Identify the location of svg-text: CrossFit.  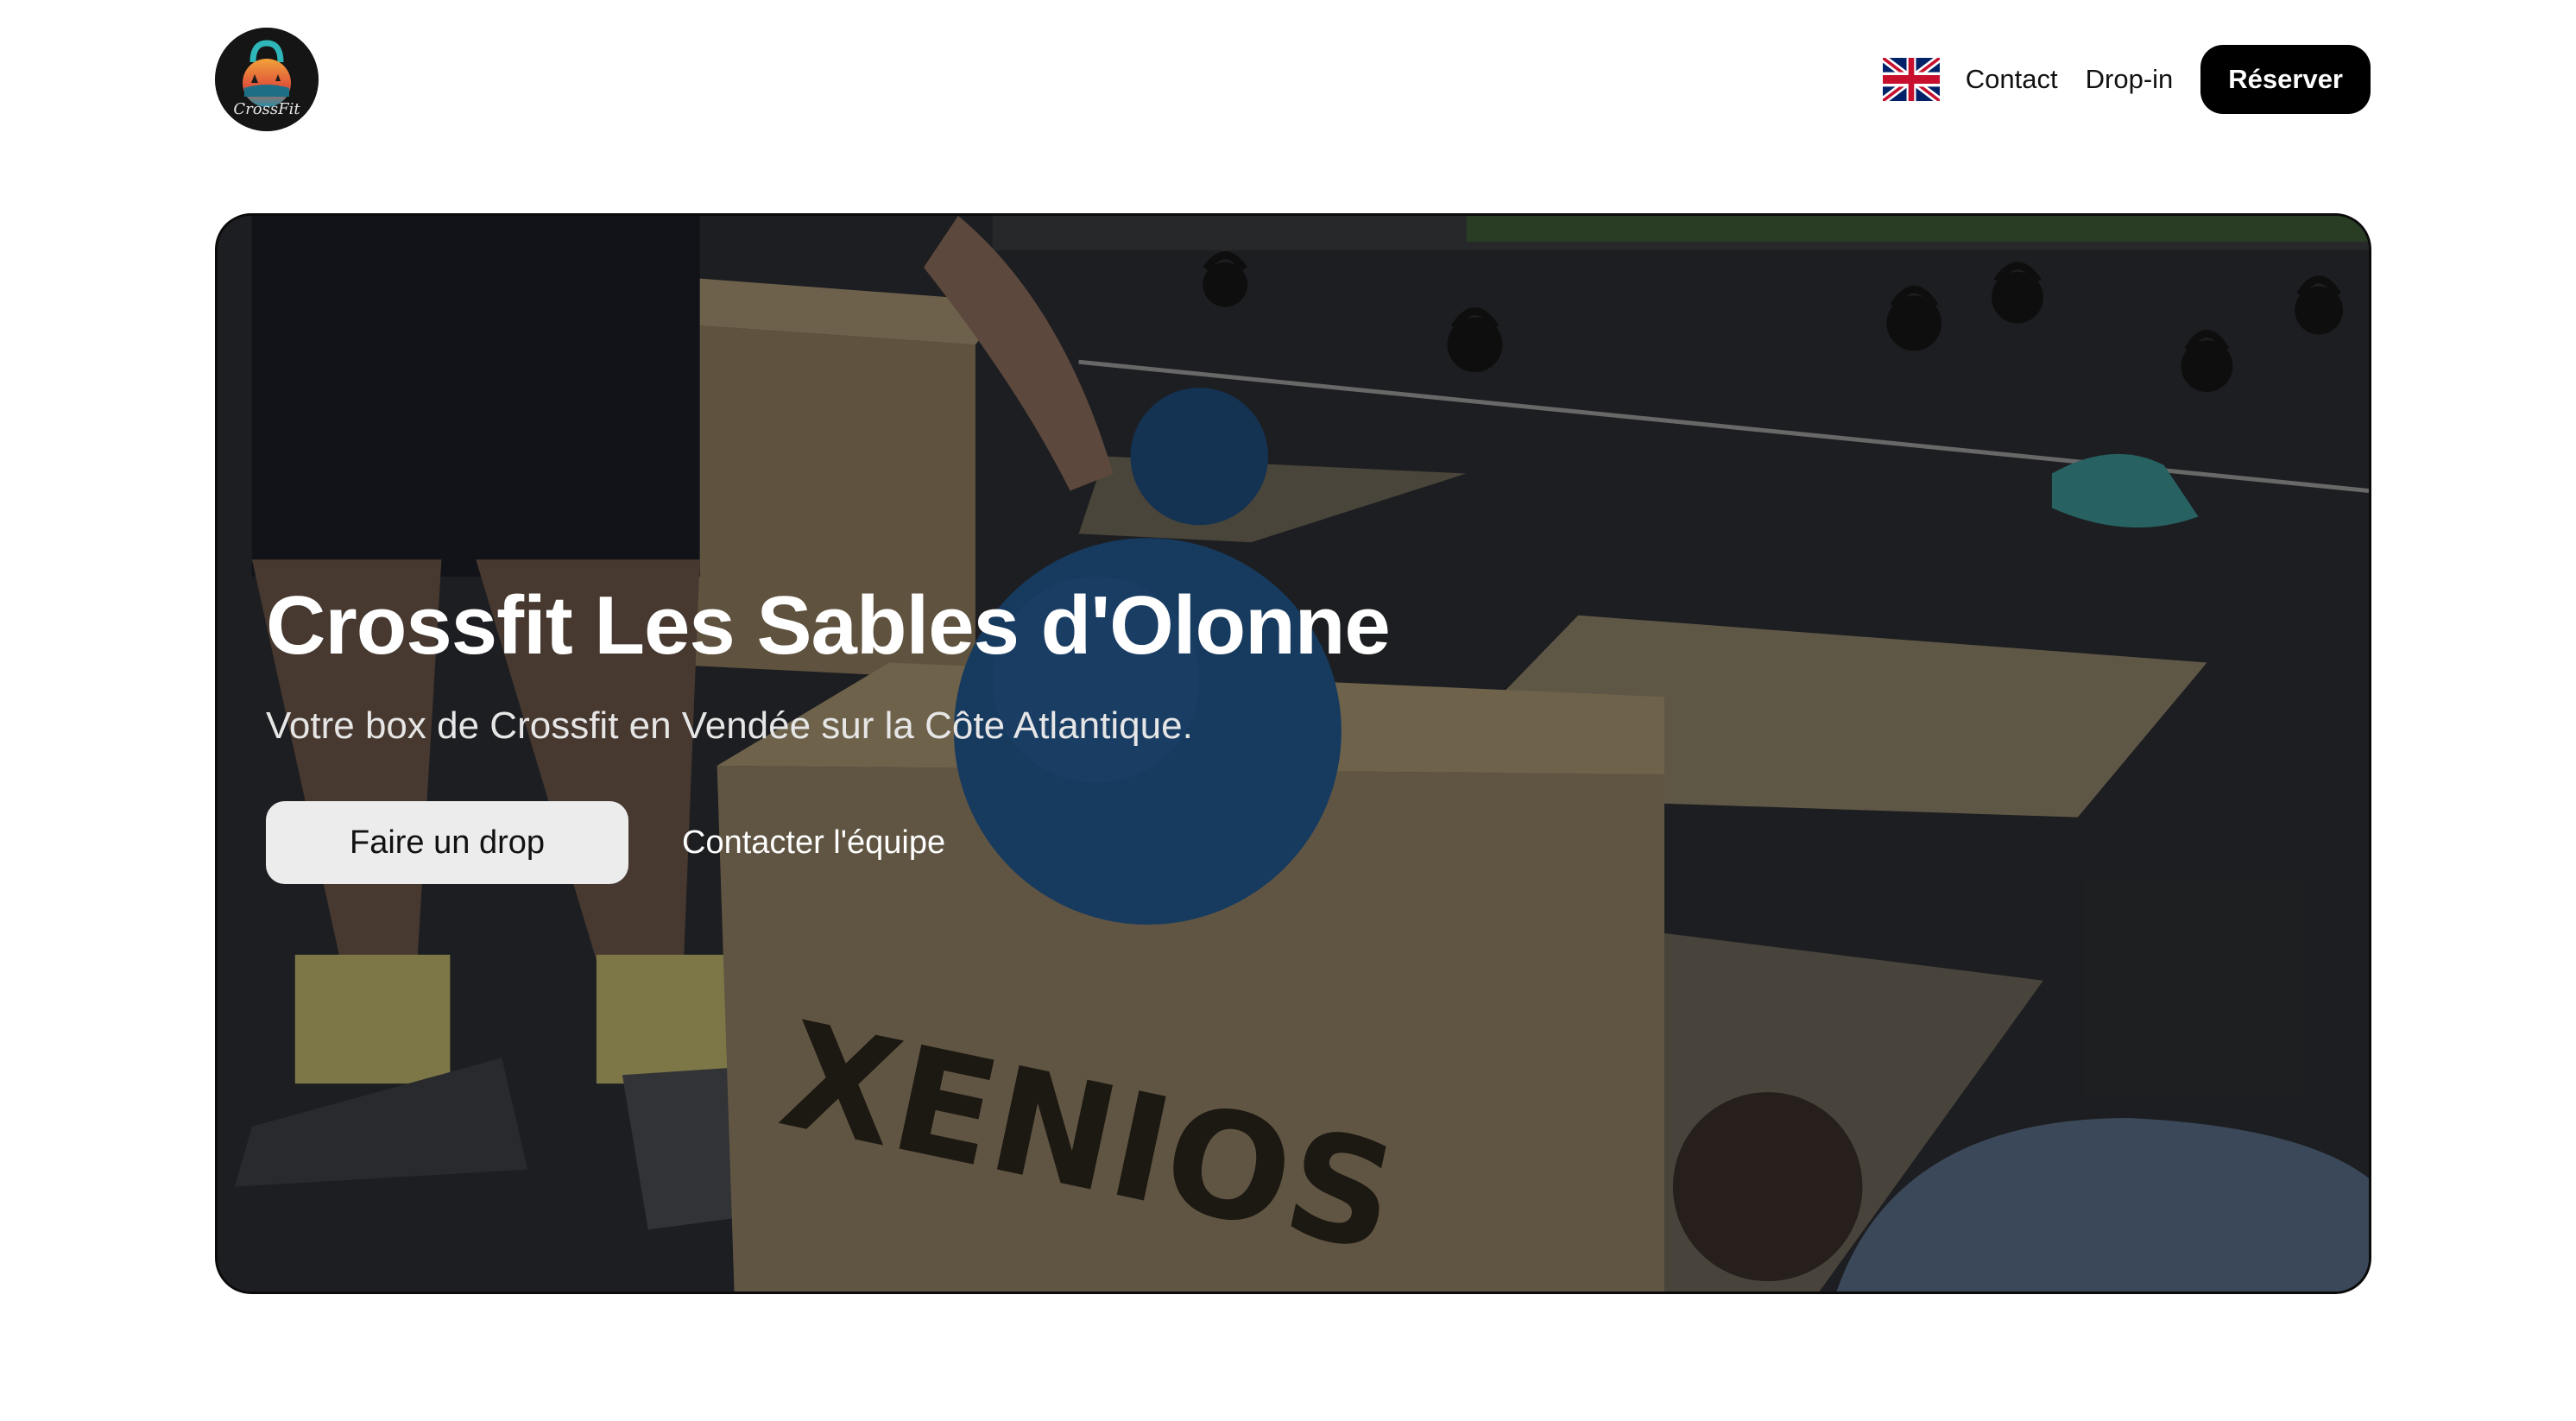
(266, 109).